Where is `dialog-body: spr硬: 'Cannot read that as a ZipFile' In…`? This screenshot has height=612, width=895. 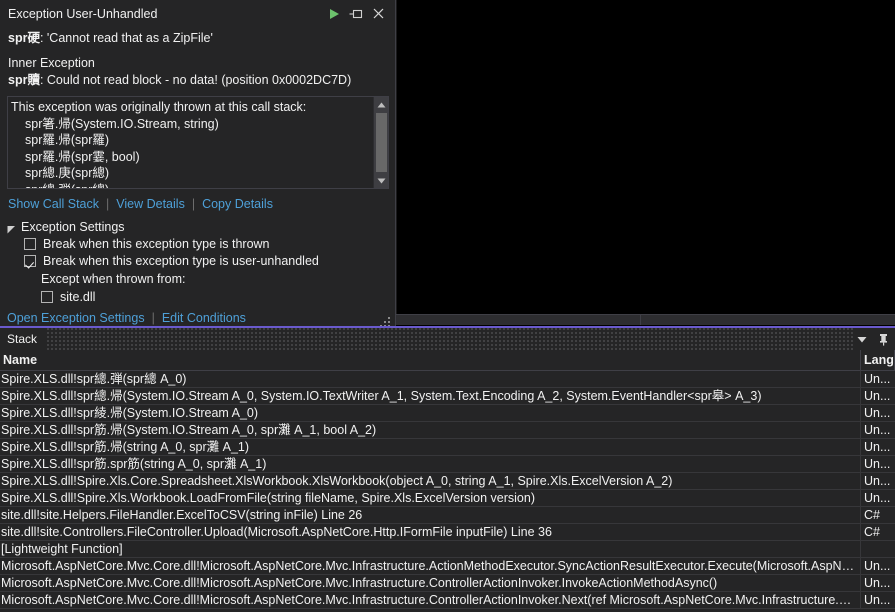 dialog-body: spr硬: 'Cannot read that as a ZipFile' In… is located at coordinates (197, 58).